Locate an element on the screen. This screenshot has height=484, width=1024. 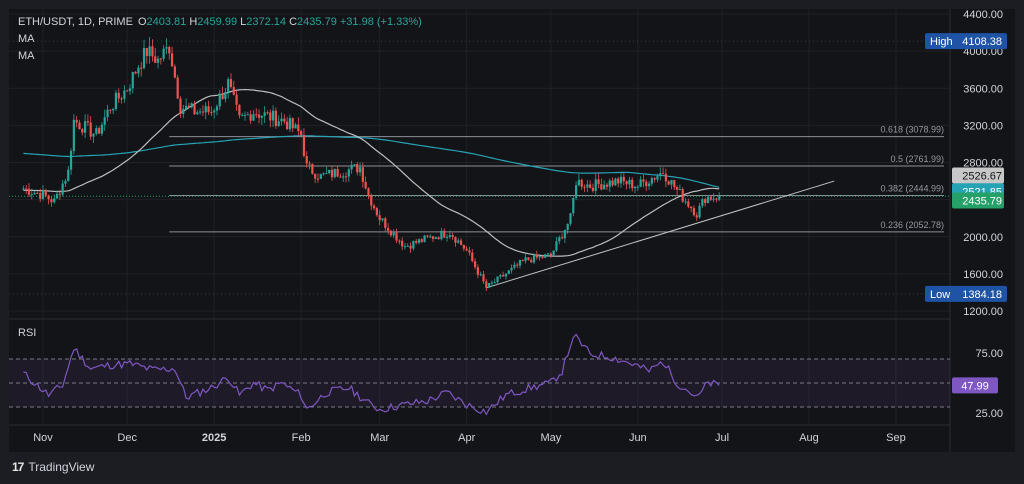
price-axis-label: 1600.00 is located at coordinates (983, 275).